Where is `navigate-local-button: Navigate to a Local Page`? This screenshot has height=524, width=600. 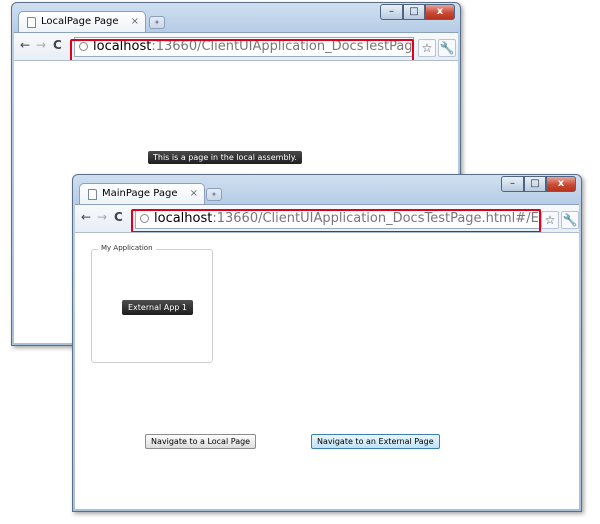 navigate-local-button: Navigate to a Local Page is located at coordinates (201, 441).